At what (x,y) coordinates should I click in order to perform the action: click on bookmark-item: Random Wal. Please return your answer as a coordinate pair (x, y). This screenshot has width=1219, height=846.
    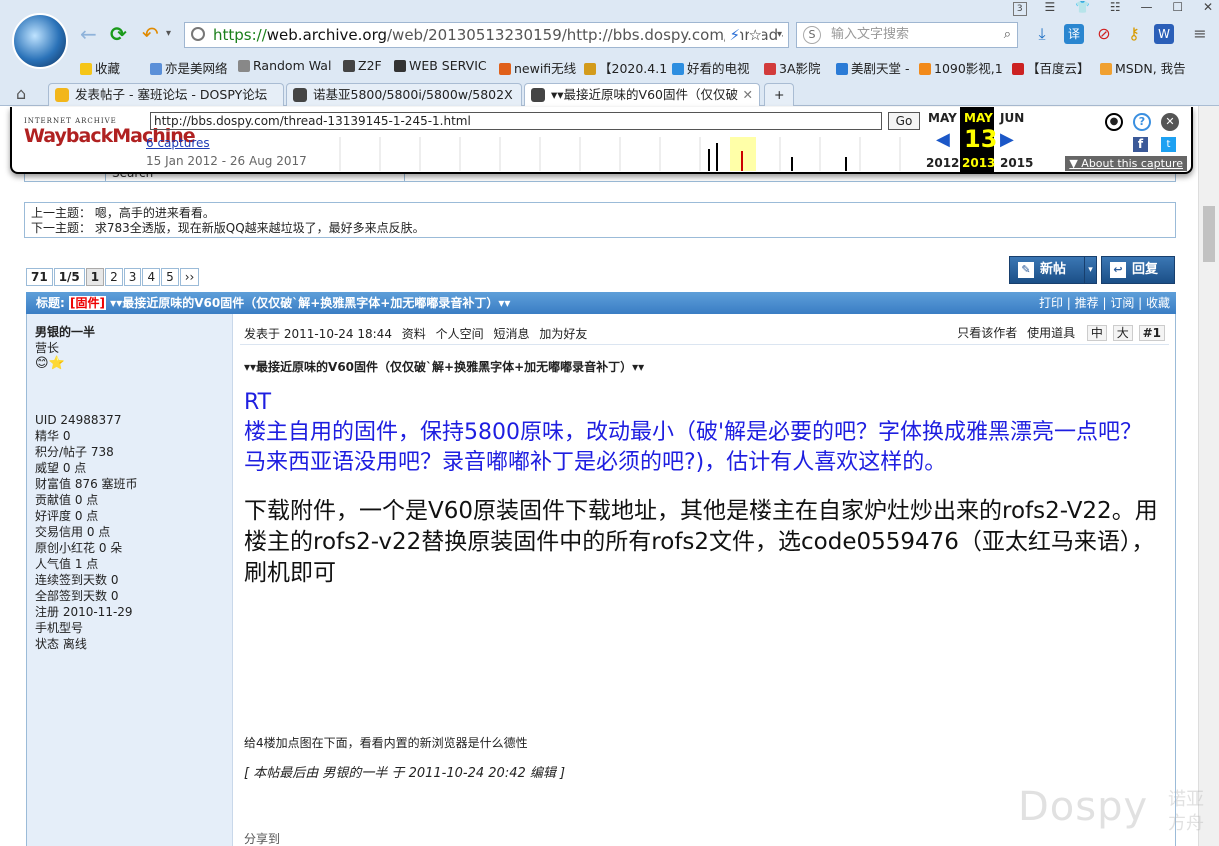
    Looking at the image, I should click on (284, 65).